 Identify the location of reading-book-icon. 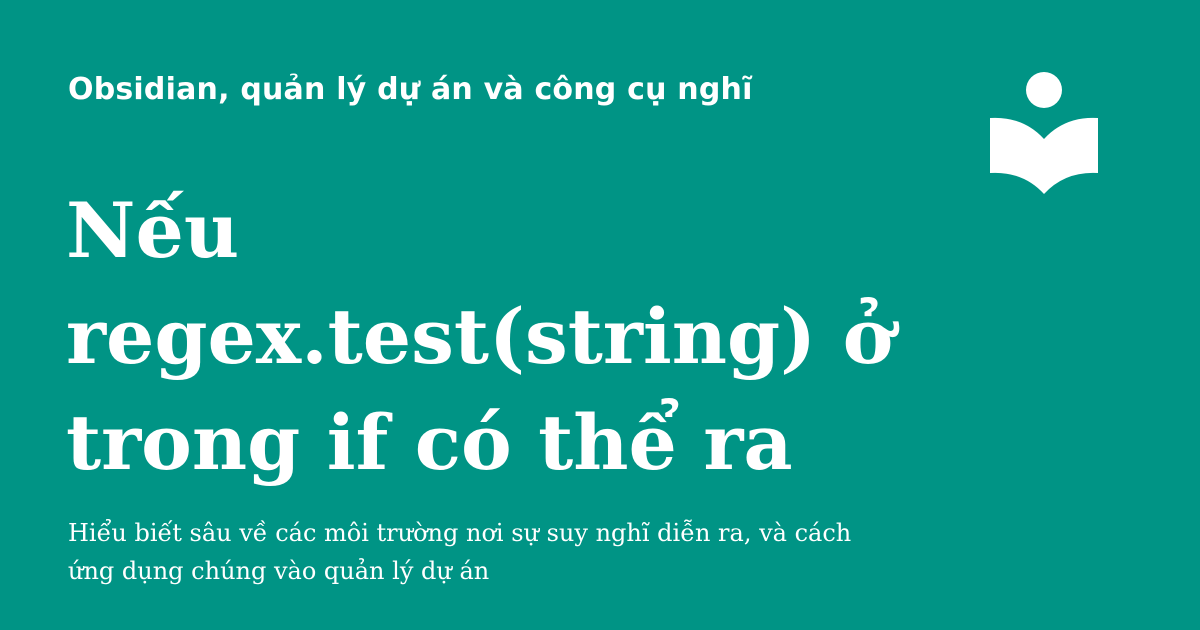
(1044, 134).